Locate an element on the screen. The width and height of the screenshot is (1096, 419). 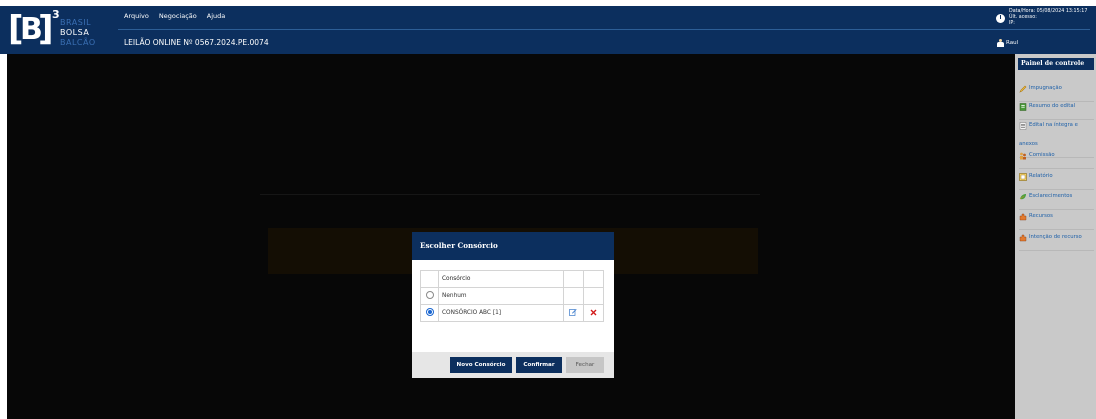
header-radio-cell is located at coordinates (429, 279).